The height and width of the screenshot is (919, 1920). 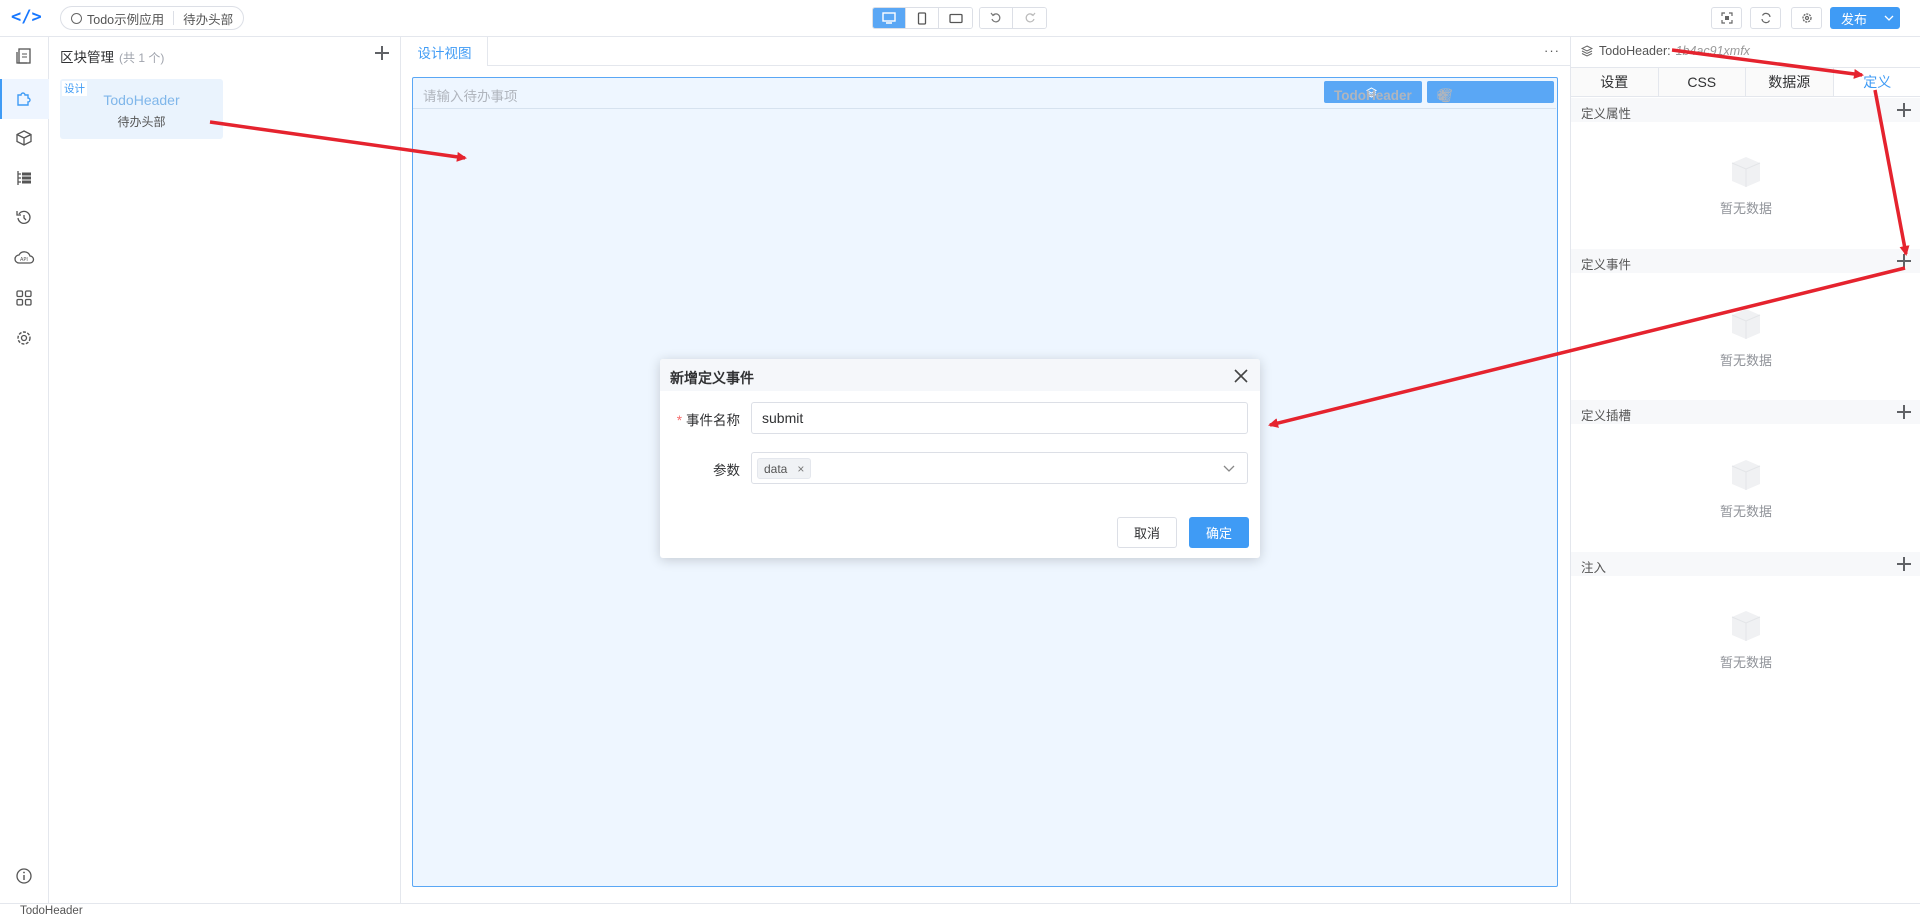 What do you see at coordinates (1745, 208) in the screenshot?
I see `empty-props-text: 暂无数据` at bounding box center [1745, 208].